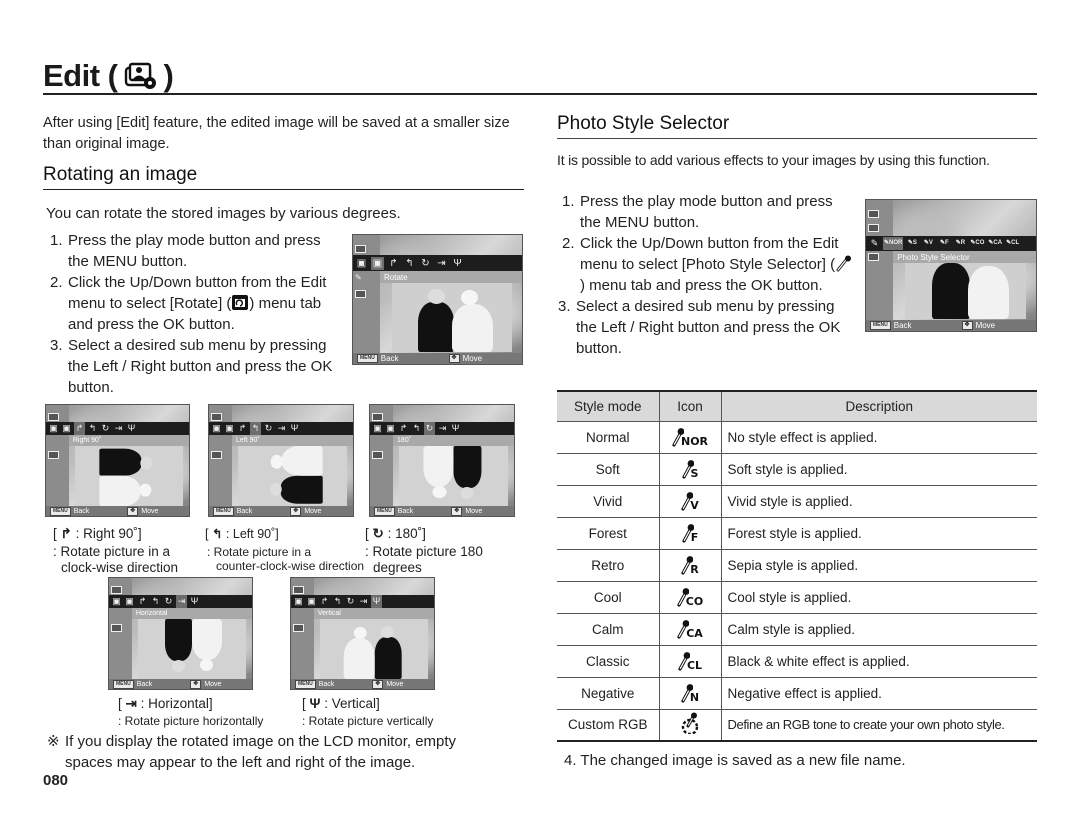 Image resolution: width=1080 pixels, height=815 pixels. I want to click on style-tab-nor-icon: ✎NOR, so click(893, 243).